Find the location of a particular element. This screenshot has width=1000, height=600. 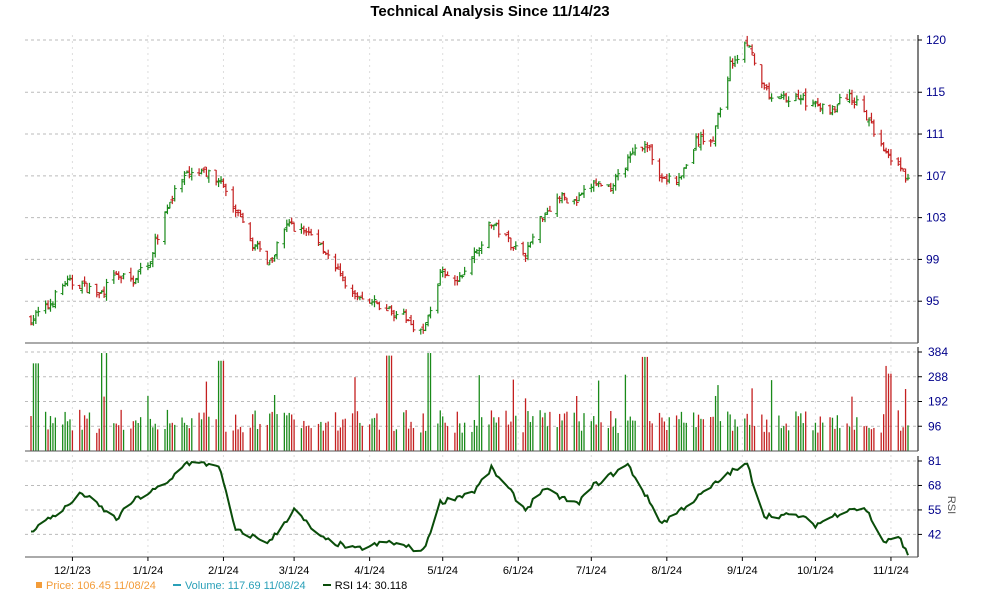

x-tick-label: 9/1/24 is located at coordinates (742, 571).